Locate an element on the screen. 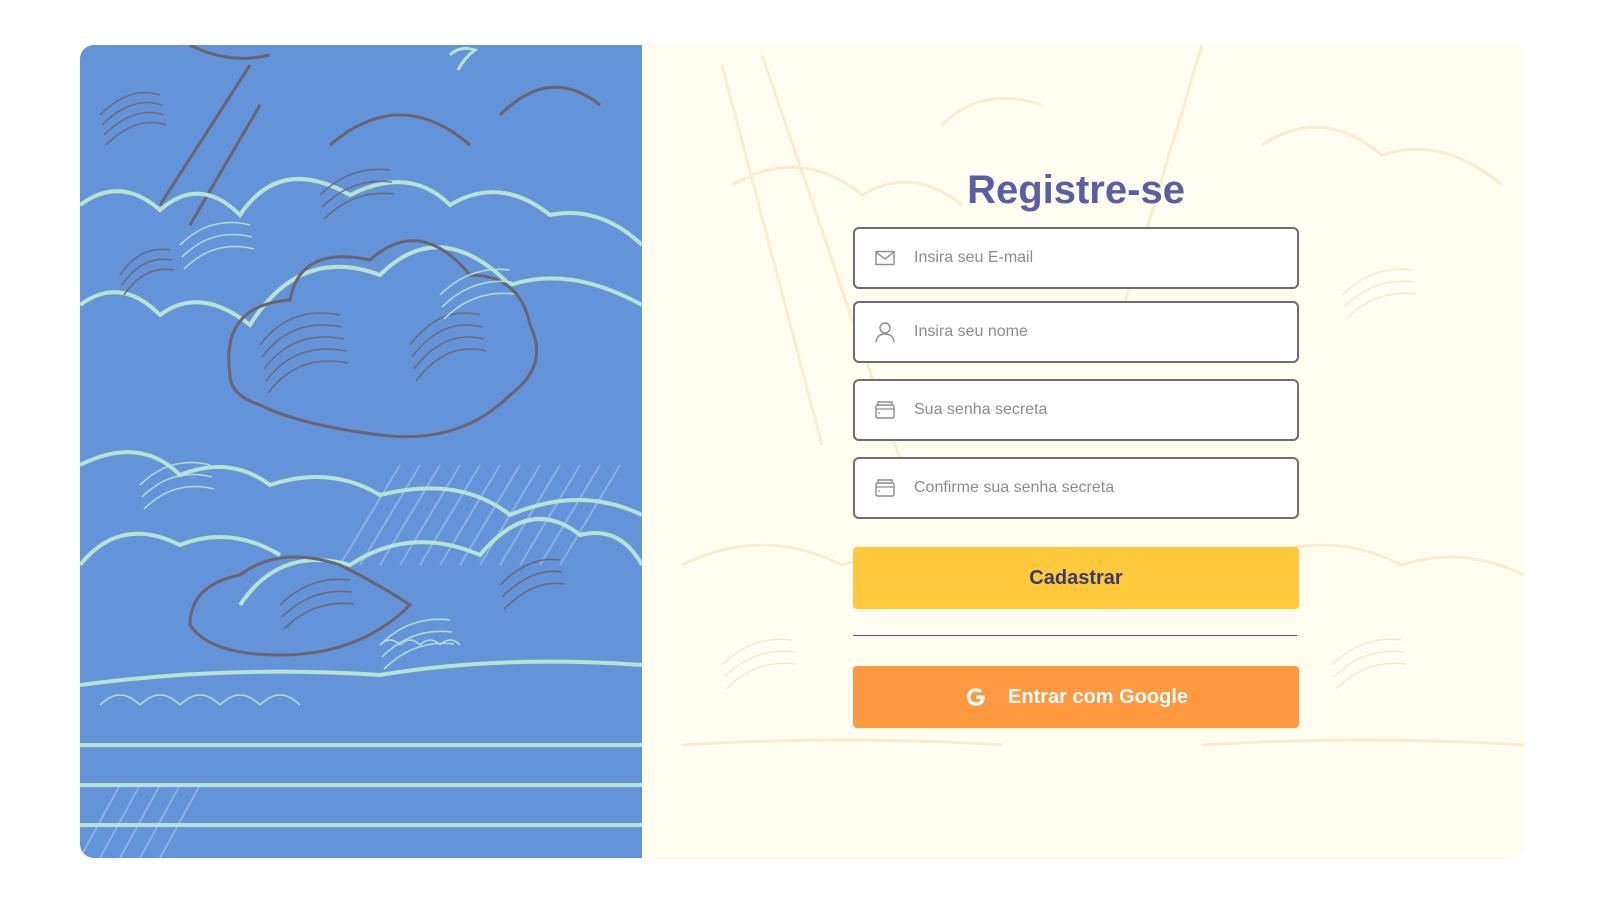 This screenshot has width=1600, height=900. confirm-password-input is located at coordinates (1105, 488).